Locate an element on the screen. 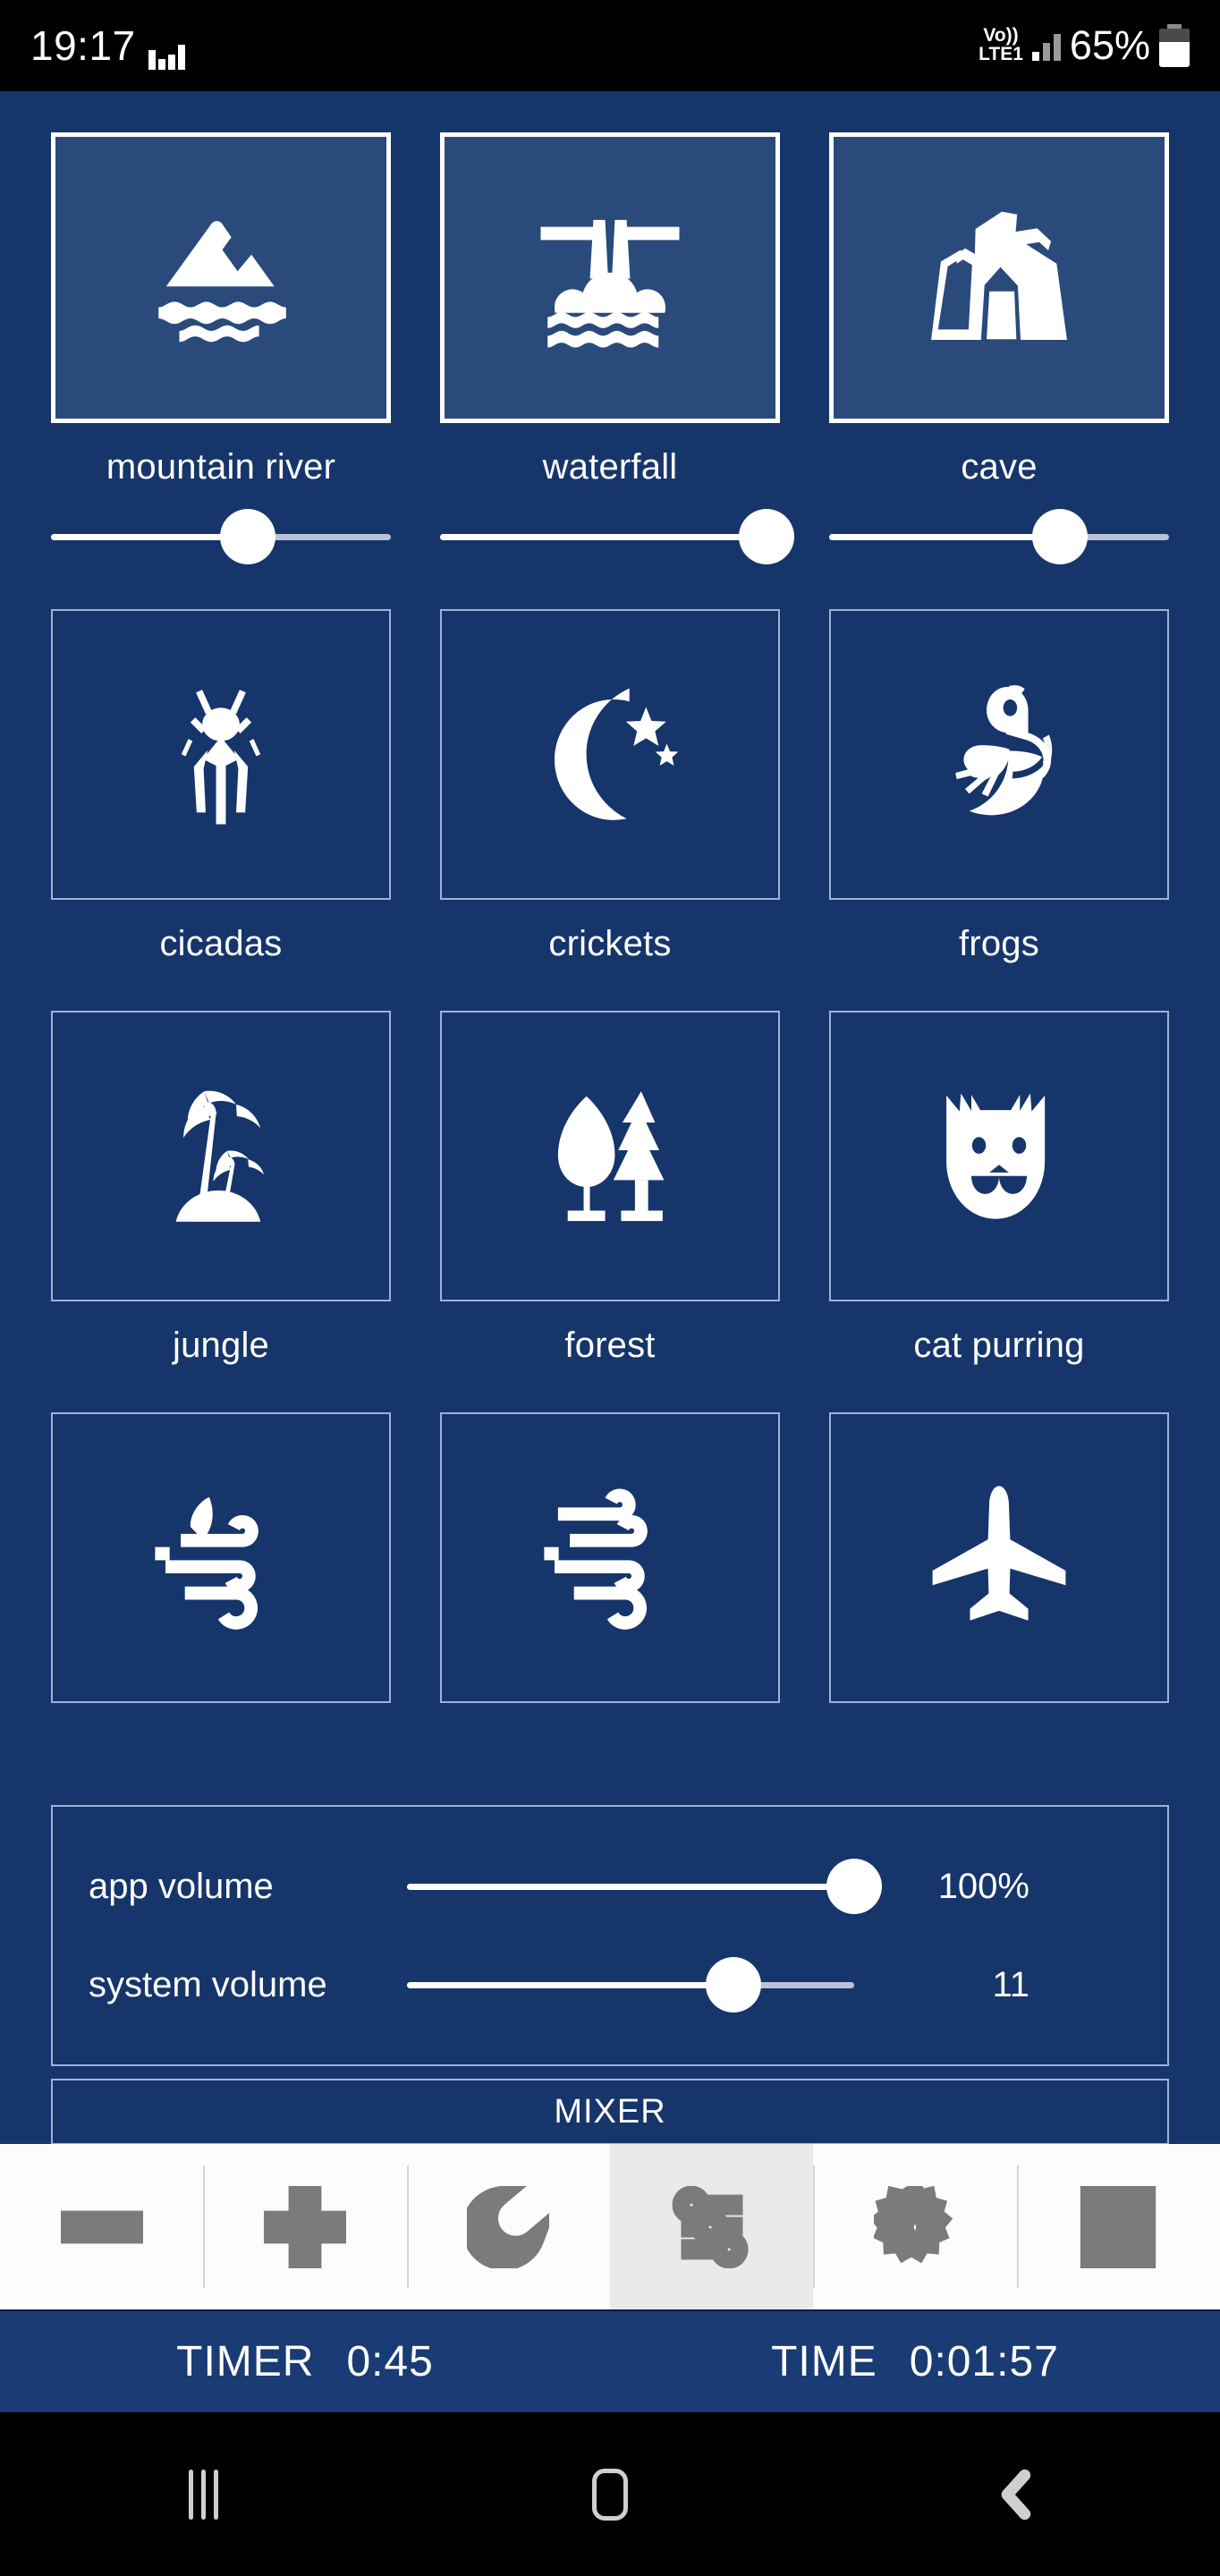  timer-segment: TIMER 0:45 is located at coordinates (305, 2361).